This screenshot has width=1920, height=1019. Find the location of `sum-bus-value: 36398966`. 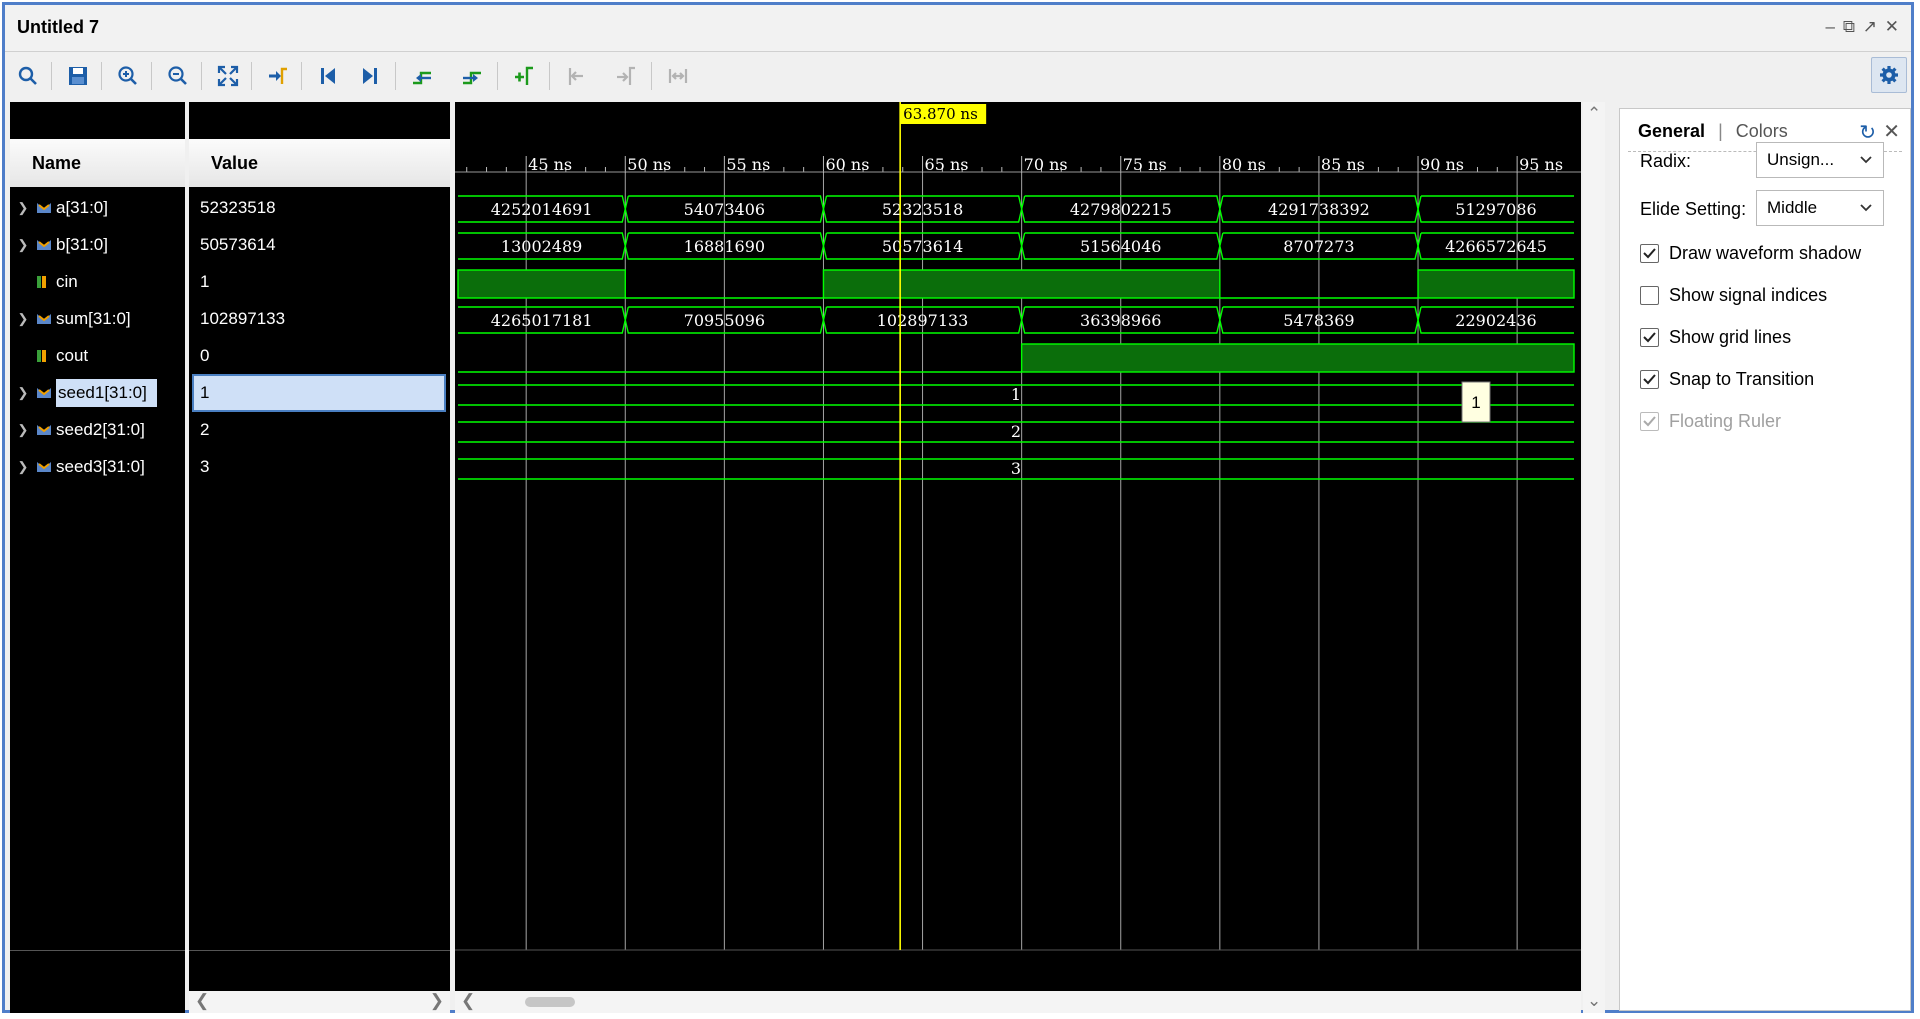

sum-bus-value: 36398966 is located at coordinates (1120, 320).